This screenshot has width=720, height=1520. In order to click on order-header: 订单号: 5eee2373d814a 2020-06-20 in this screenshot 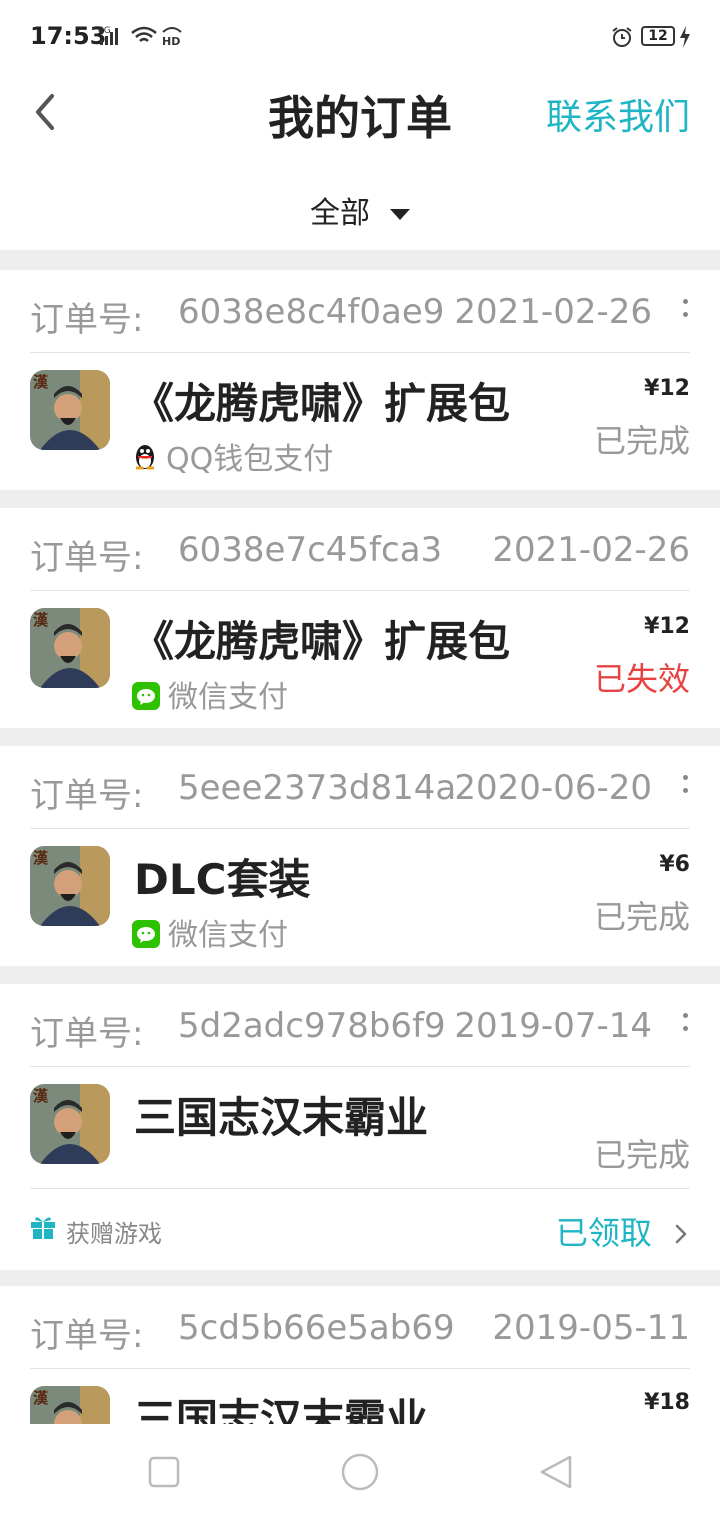, I will do `click(360, 787)`.